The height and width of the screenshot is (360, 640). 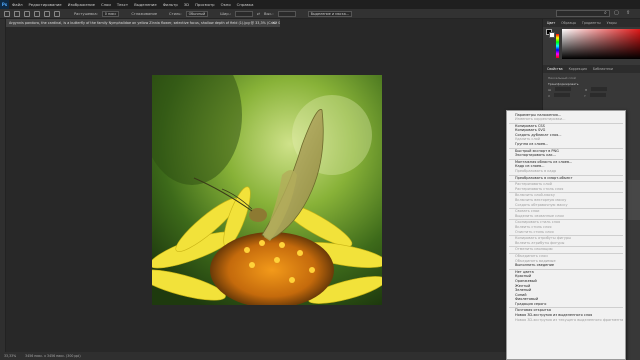 I want to click on background-color-swatch, so click(x=552, y=35).